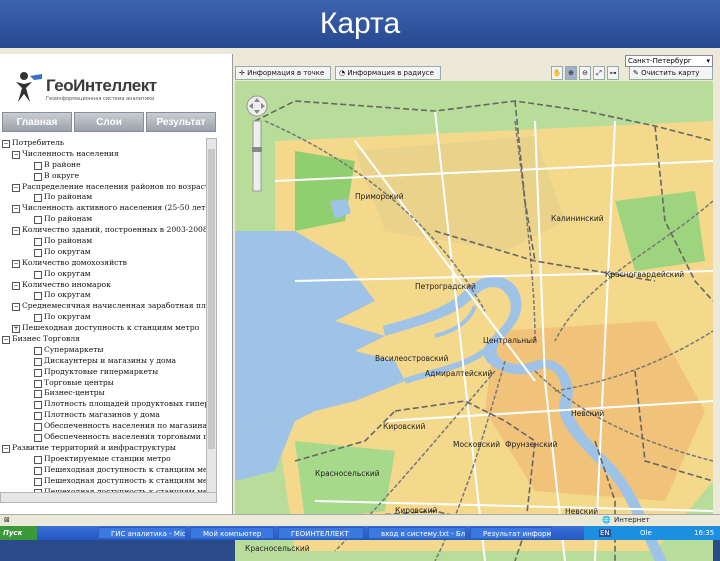  What do you see at coordinates (103, 165) in the screenshot?
I see `tree-item: В районе` at bounding box center [103, 165].